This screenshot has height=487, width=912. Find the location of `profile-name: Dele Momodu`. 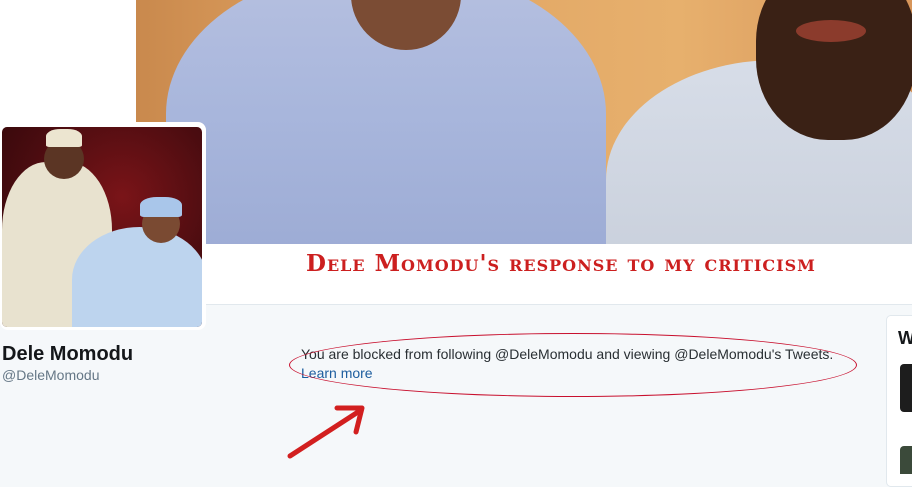

profile-name: Dele Momodu is located at coordinates (67, 354).